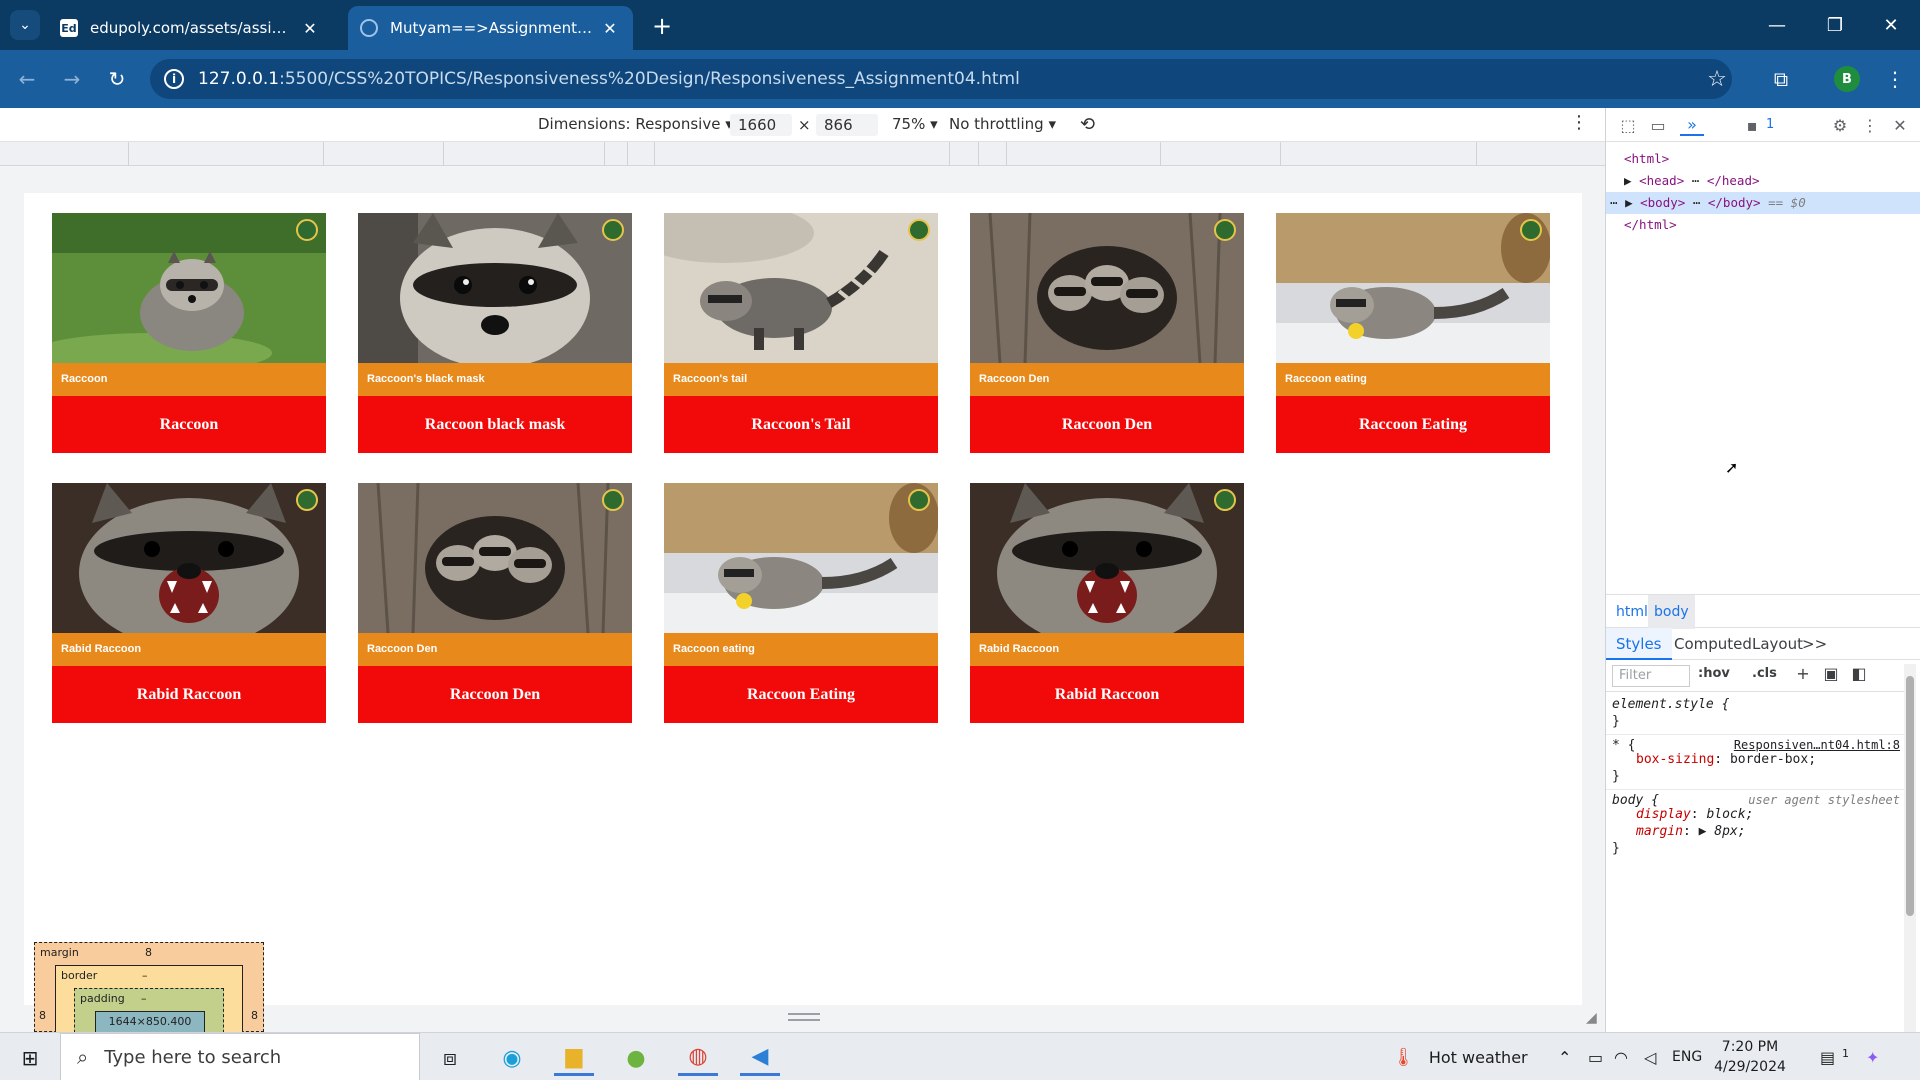 This screenshot has height=1080, width=1920. What do you see at coordinates (1752, 125) in the screenshot?
I see `issues-icon: ▪` at bounding box center [1752, 125].